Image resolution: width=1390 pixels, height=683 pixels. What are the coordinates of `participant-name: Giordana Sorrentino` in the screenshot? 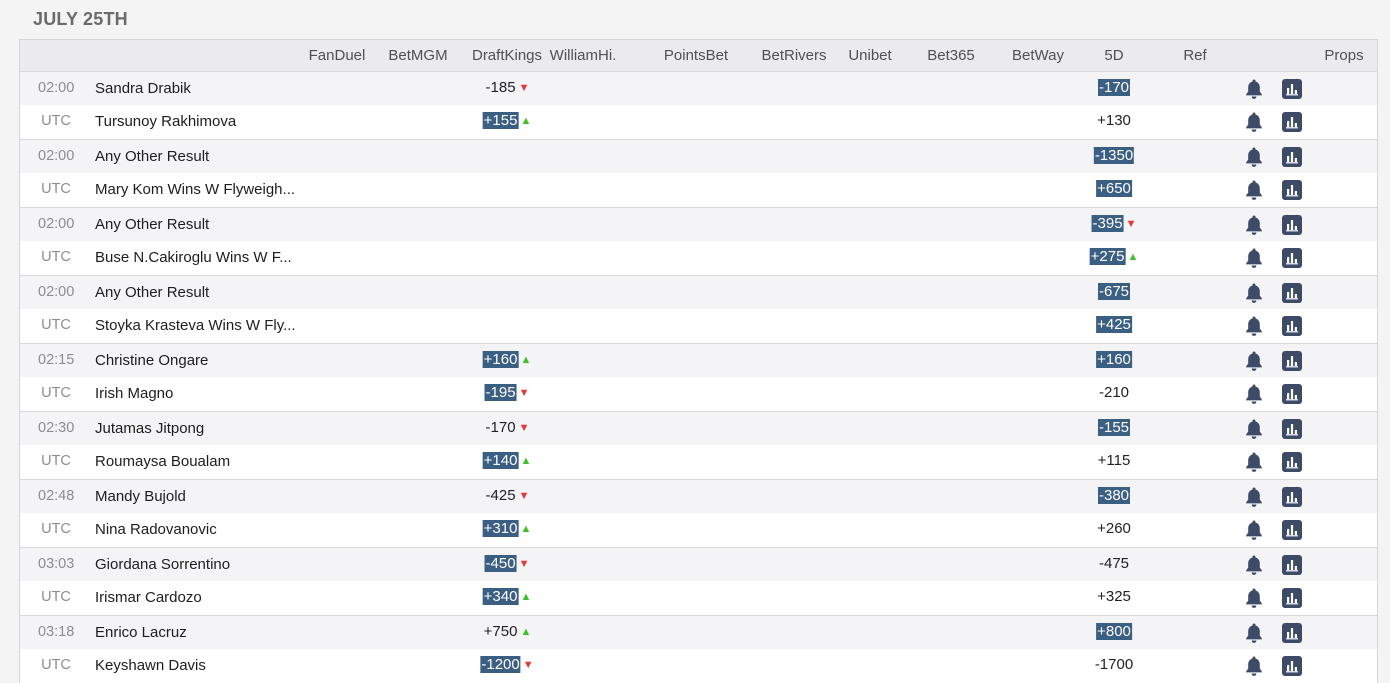 It's located at (162, 564).